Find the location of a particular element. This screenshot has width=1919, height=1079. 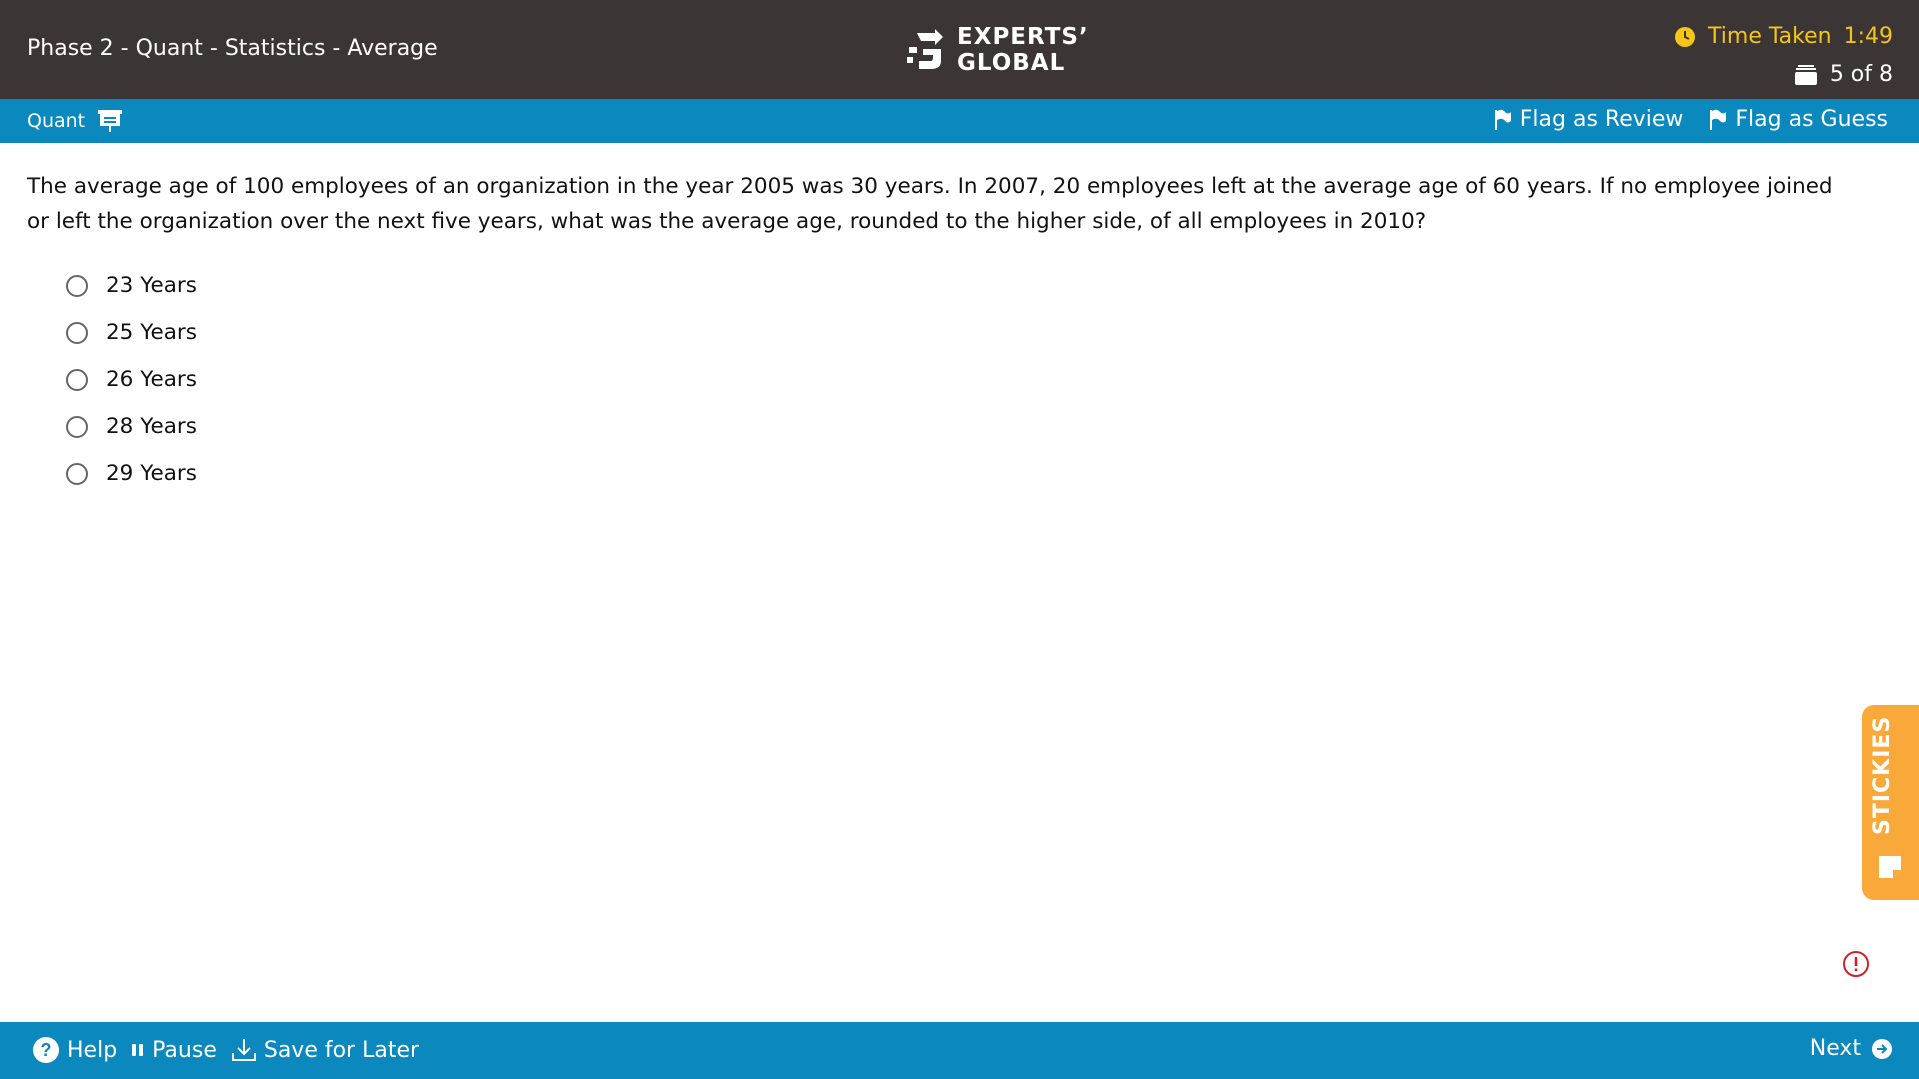

section-bar: Quant Flag as Review Flag as Guess is located at coordinates (959, 121).